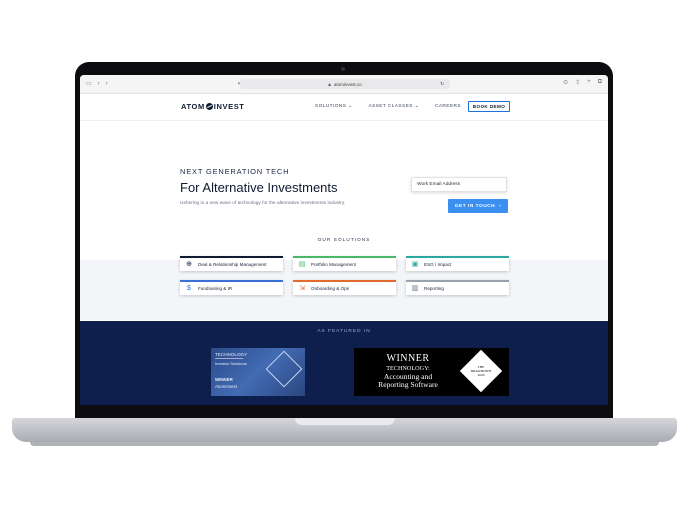 Image resolution: width=689 pixels, height=517 pixels. I want to click on award-emblem-icon, so click(284, 369).